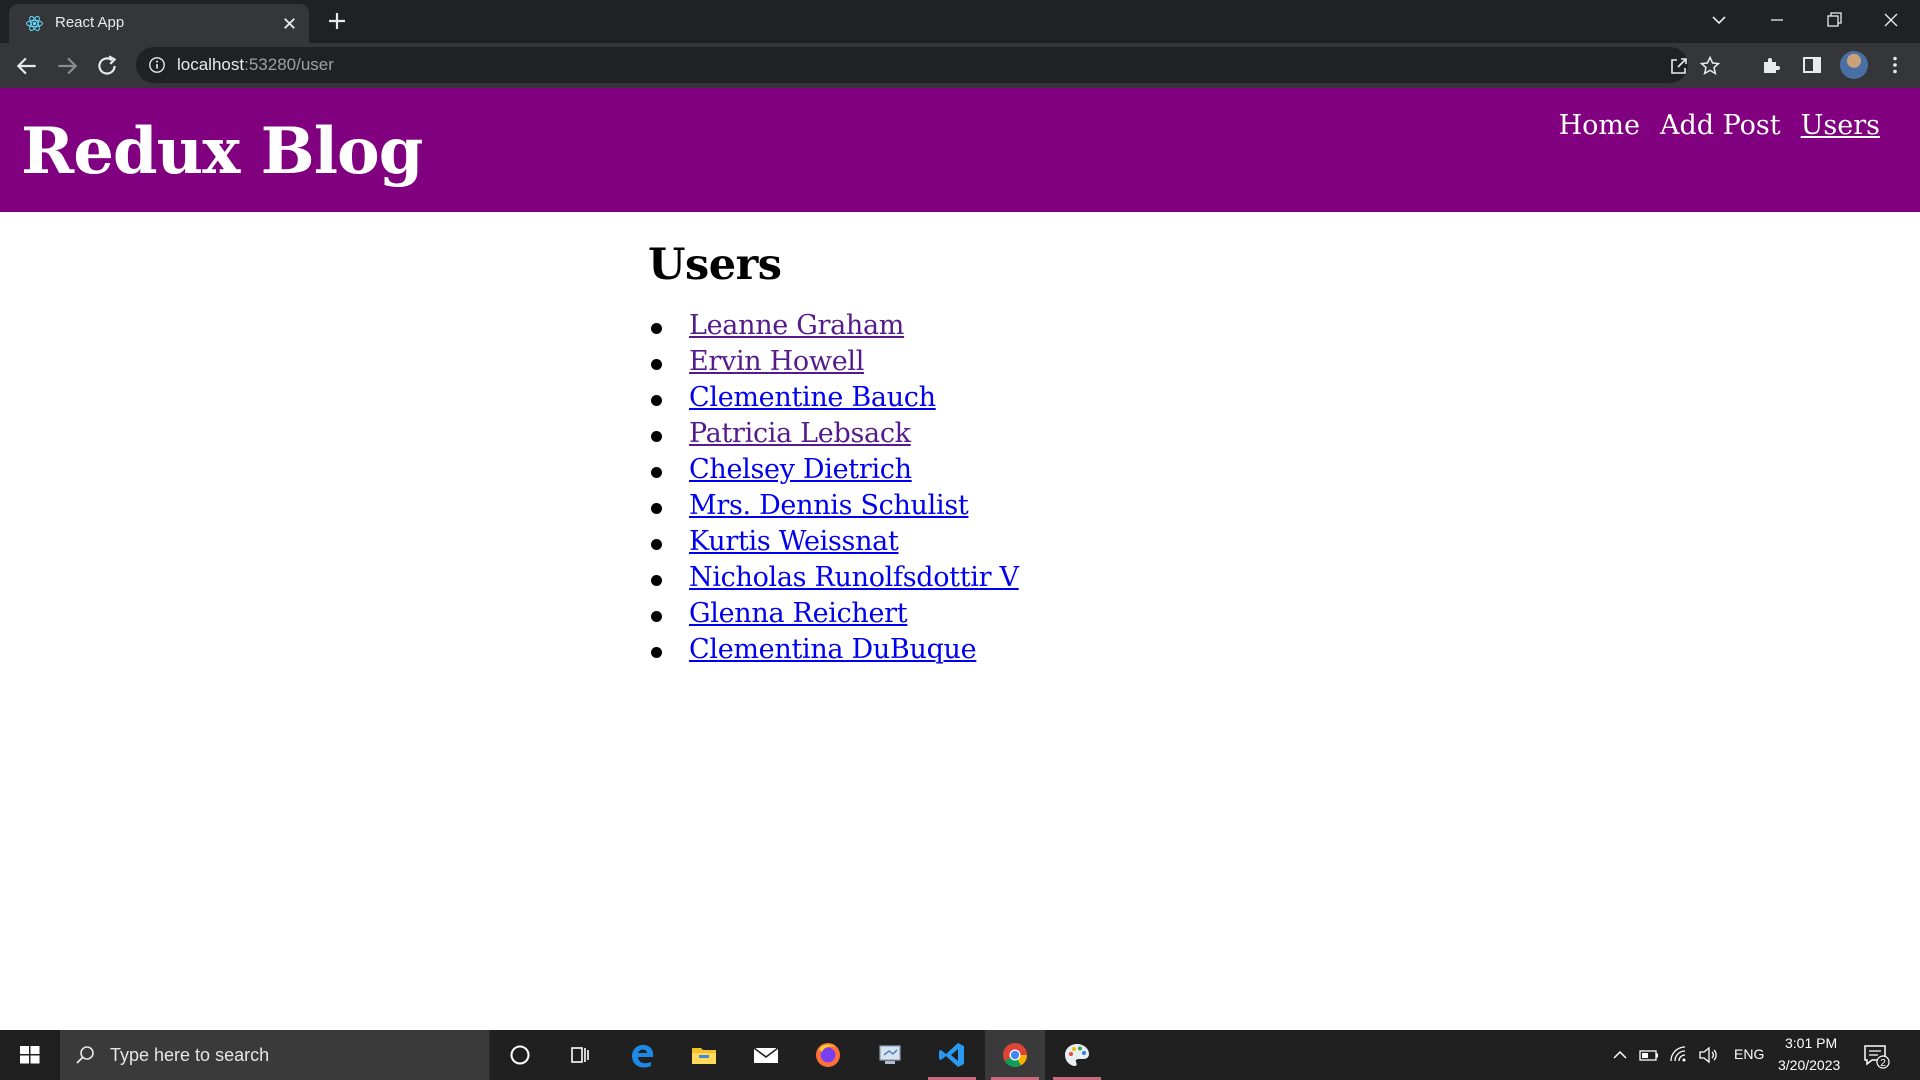 Image resolution: width=1920 pixels, height=1080 pixels. What do you see at coordinates (289, 23) in the screenshot?
I see `close-tab-icon` at bounding box center [289, 23].